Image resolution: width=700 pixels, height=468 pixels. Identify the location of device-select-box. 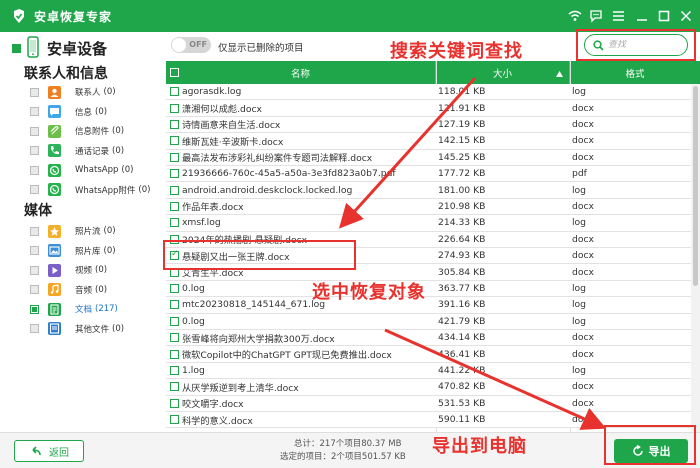
(16, 48).